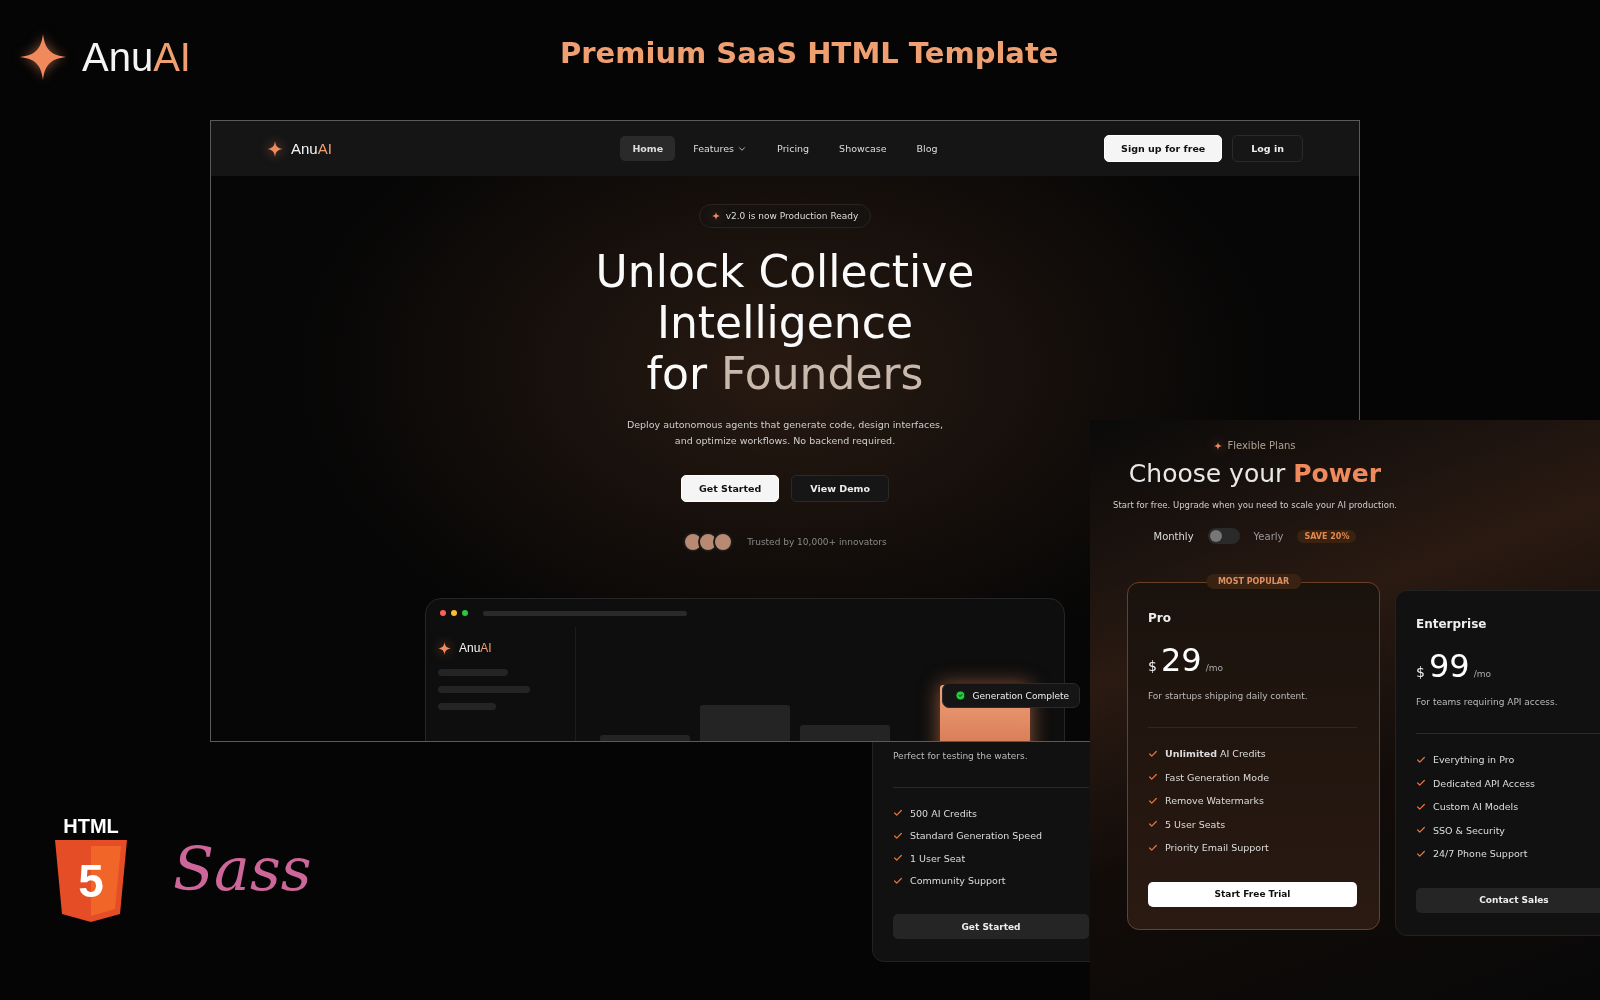 This screenshot has height=1000, width=1600. Describe the element at coordinates (1020, 695) in the screenshot. I see `toast-text: Generation Complete` at that location.